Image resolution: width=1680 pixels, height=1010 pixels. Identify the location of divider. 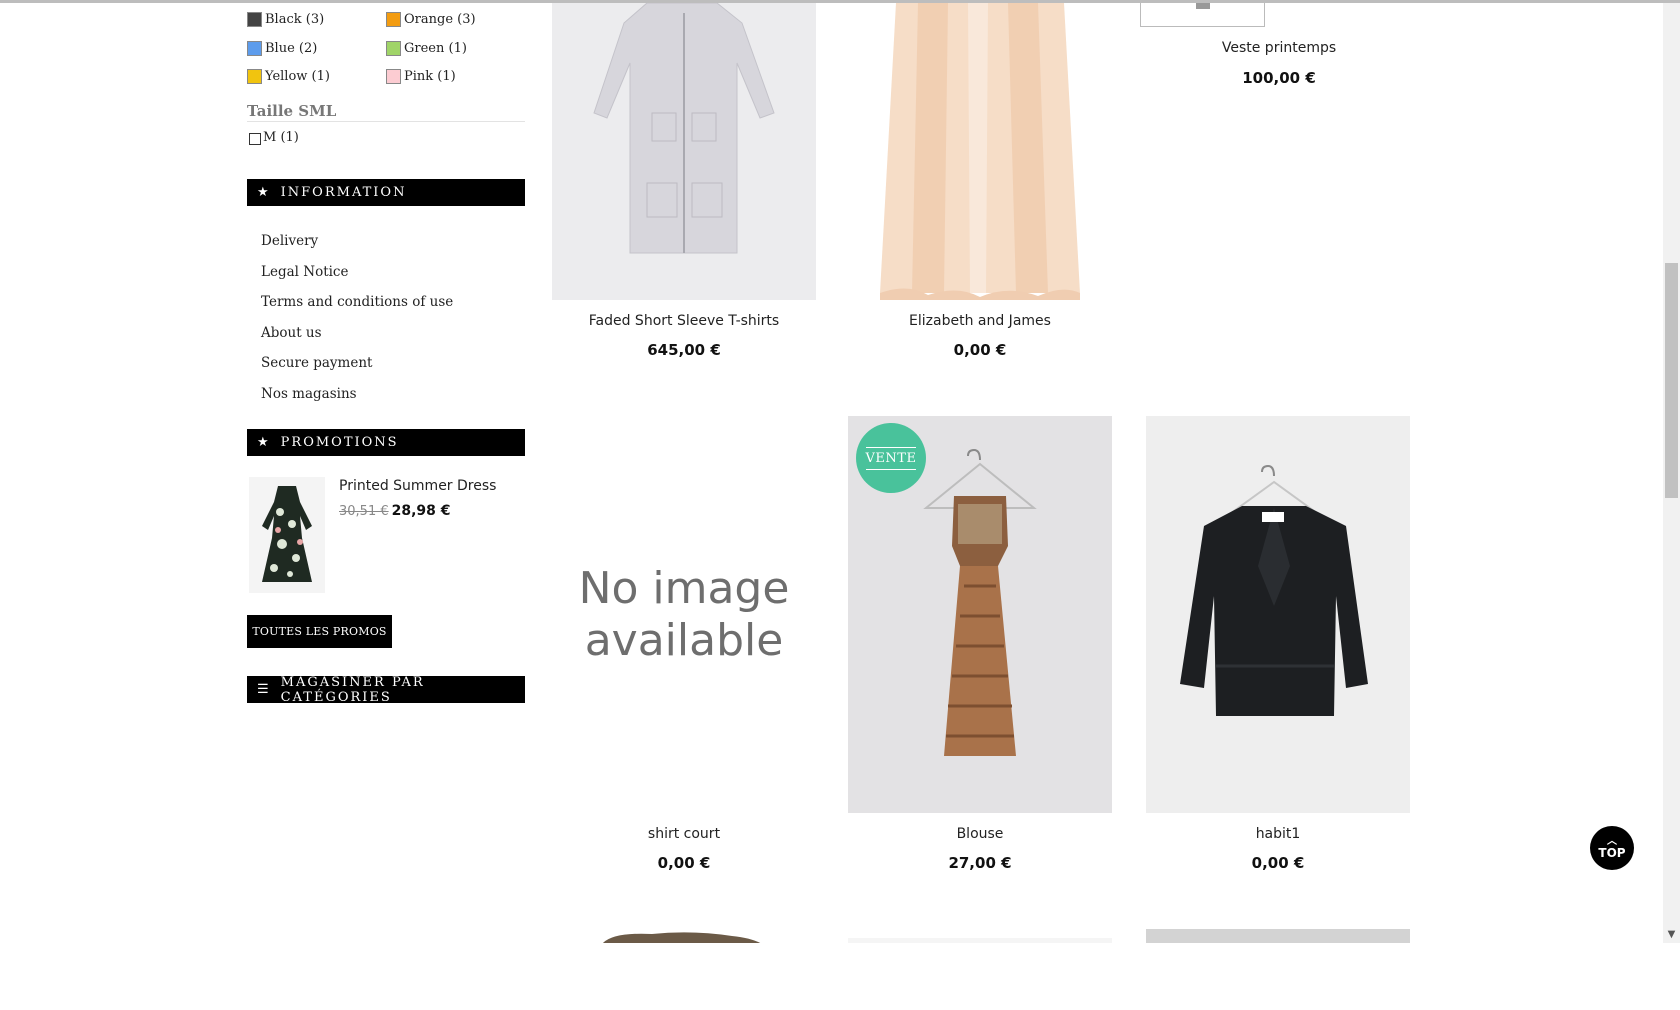
(386, 121).